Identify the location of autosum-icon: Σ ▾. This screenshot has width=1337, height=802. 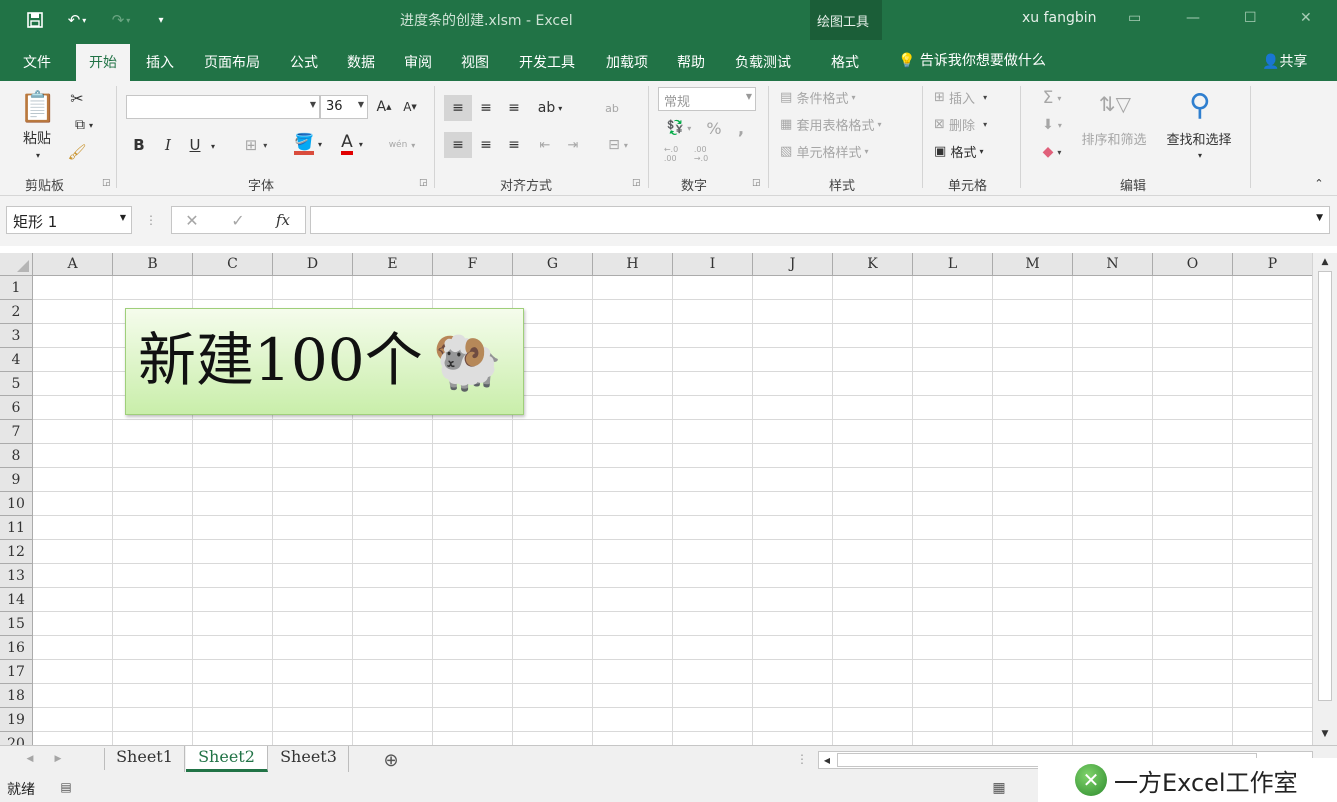
(1052, 98).